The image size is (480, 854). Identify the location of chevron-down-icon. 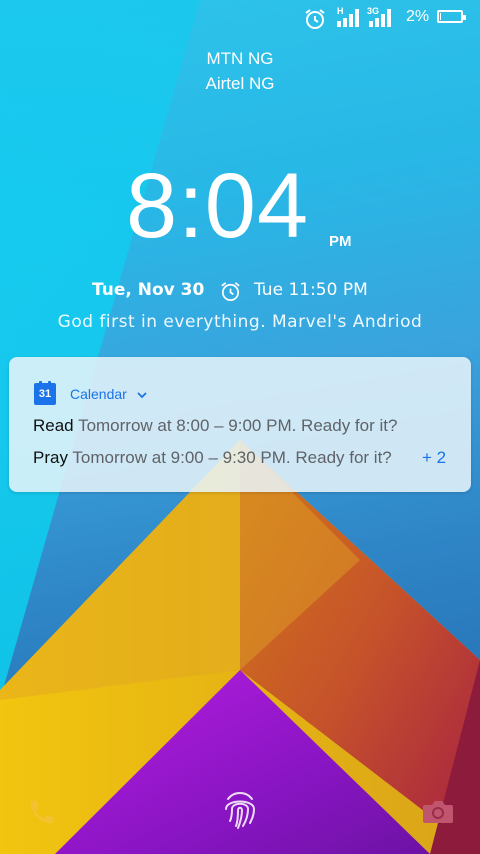
(142, 395).